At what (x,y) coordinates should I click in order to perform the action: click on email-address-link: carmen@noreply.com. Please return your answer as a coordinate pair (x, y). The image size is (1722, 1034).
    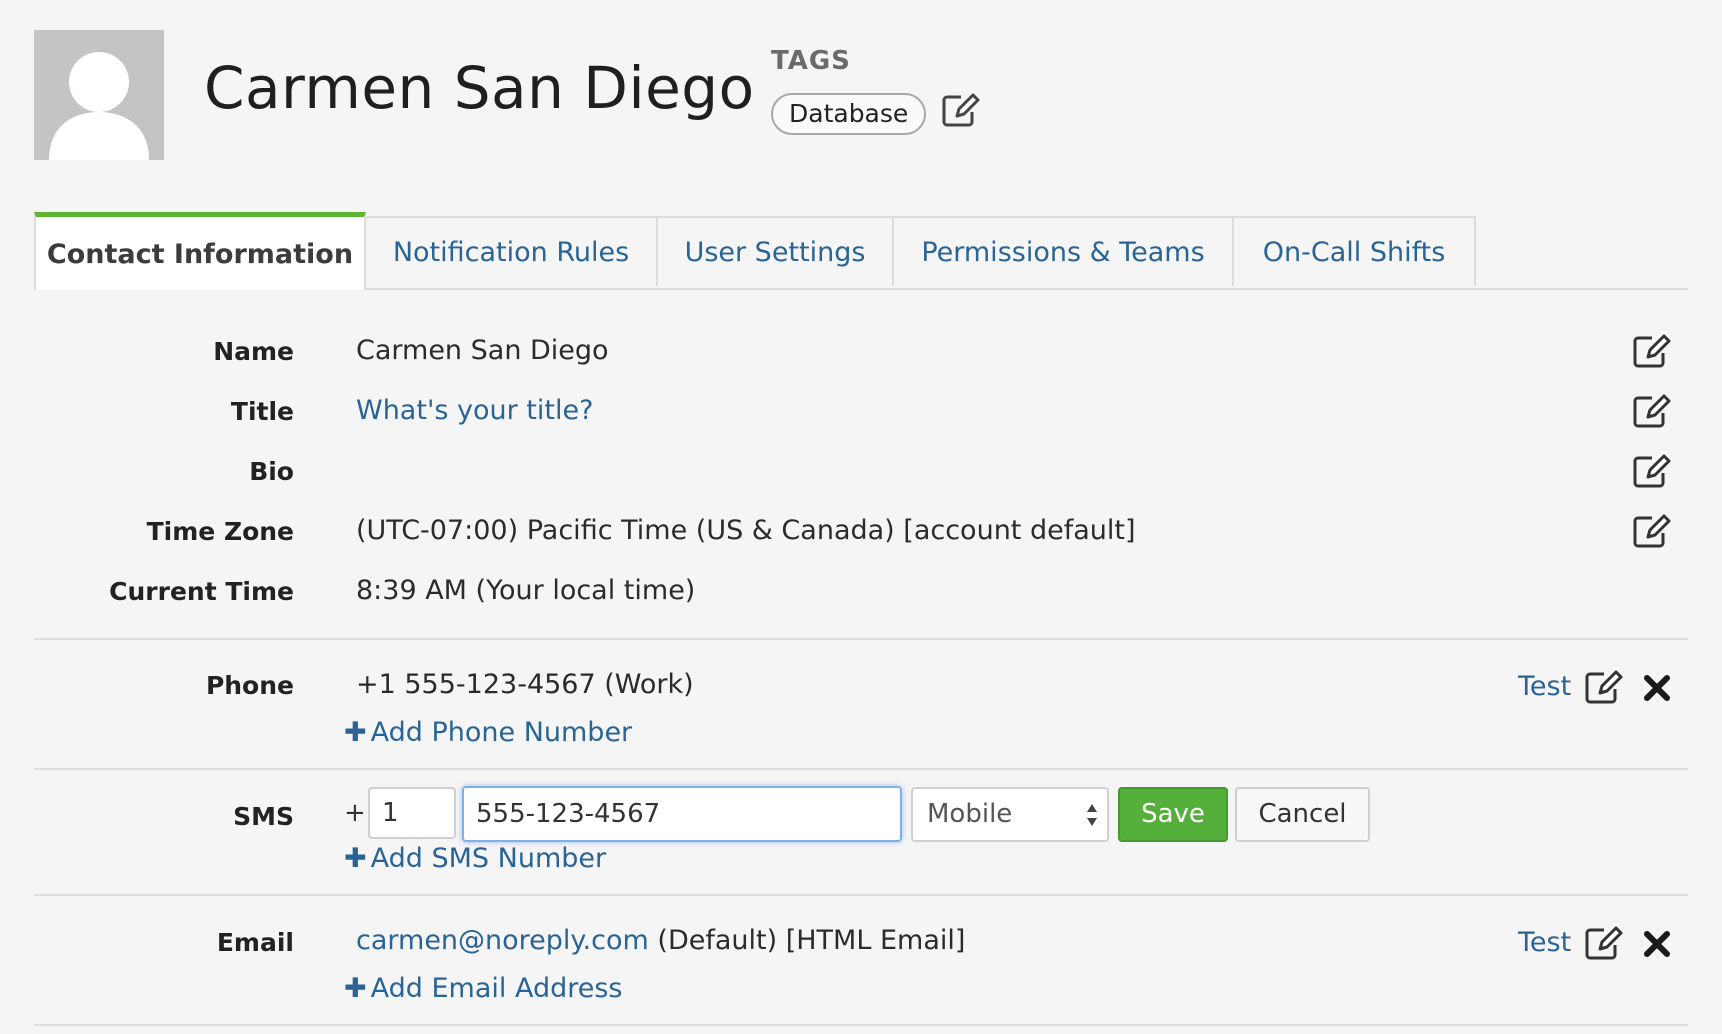
    Looking at the image, I should click on (502, 940).